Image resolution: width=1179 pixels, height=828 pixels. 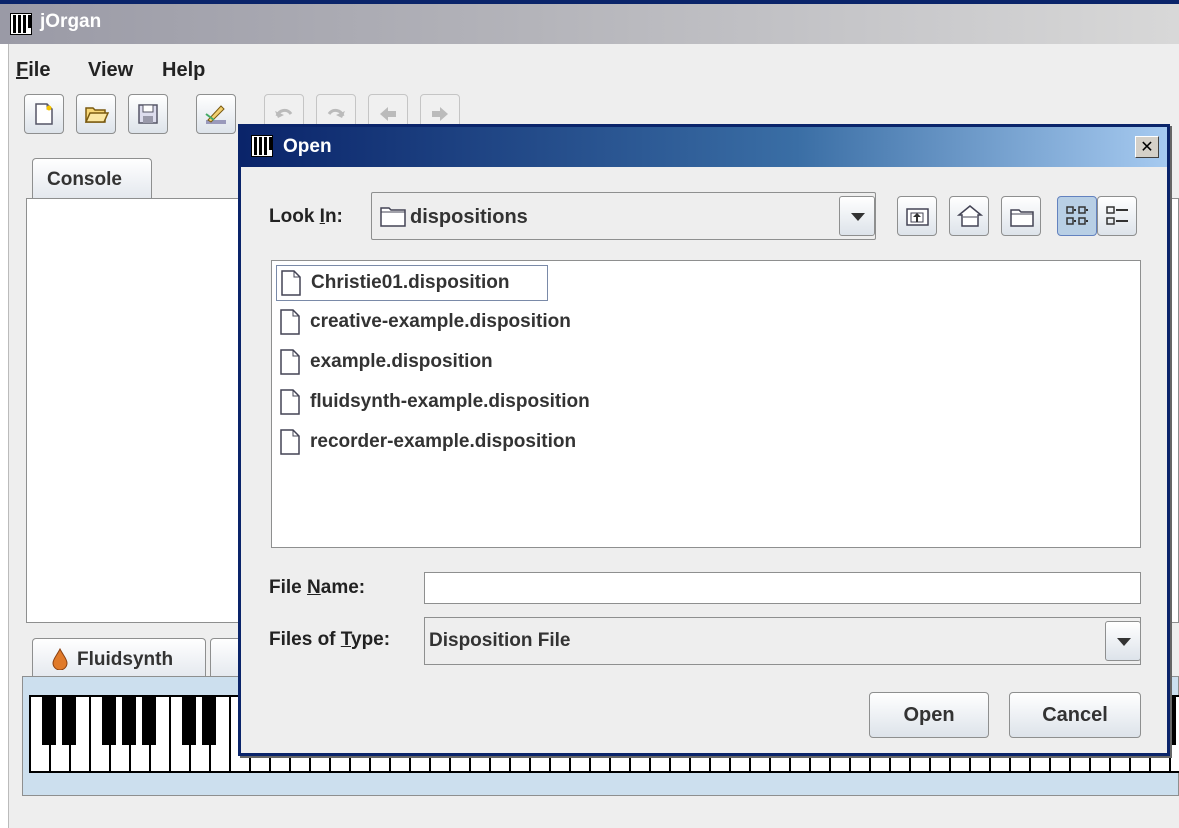 I want to click on new-icon, so click(x=44, y=114).